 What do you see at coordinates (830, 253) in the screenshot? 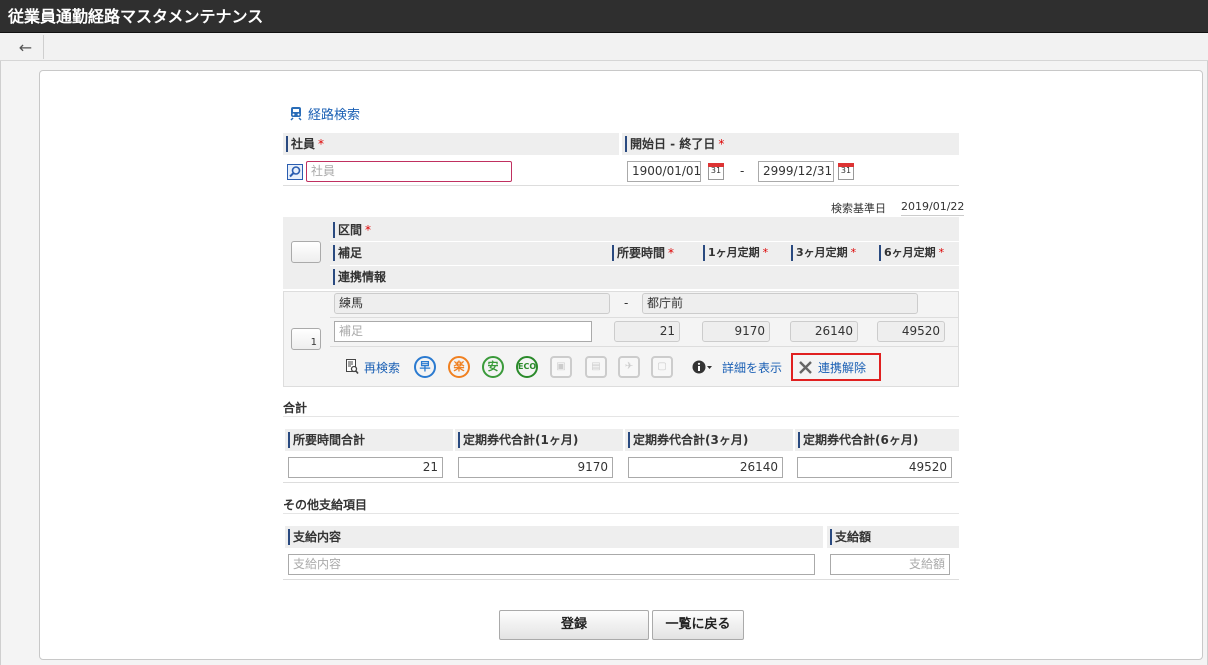
I see `three-month-header: 3ヶ月定期 *` at bounding box center [830, 253].